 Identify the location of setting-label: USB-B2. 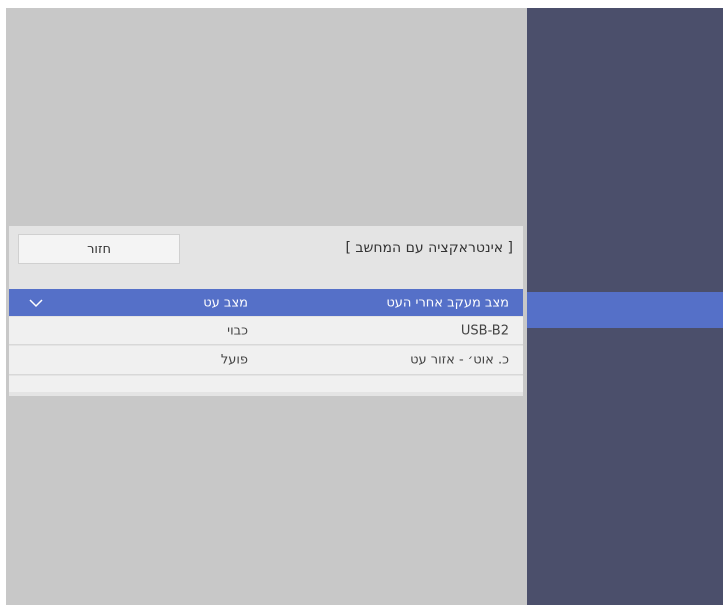
(484, 330).